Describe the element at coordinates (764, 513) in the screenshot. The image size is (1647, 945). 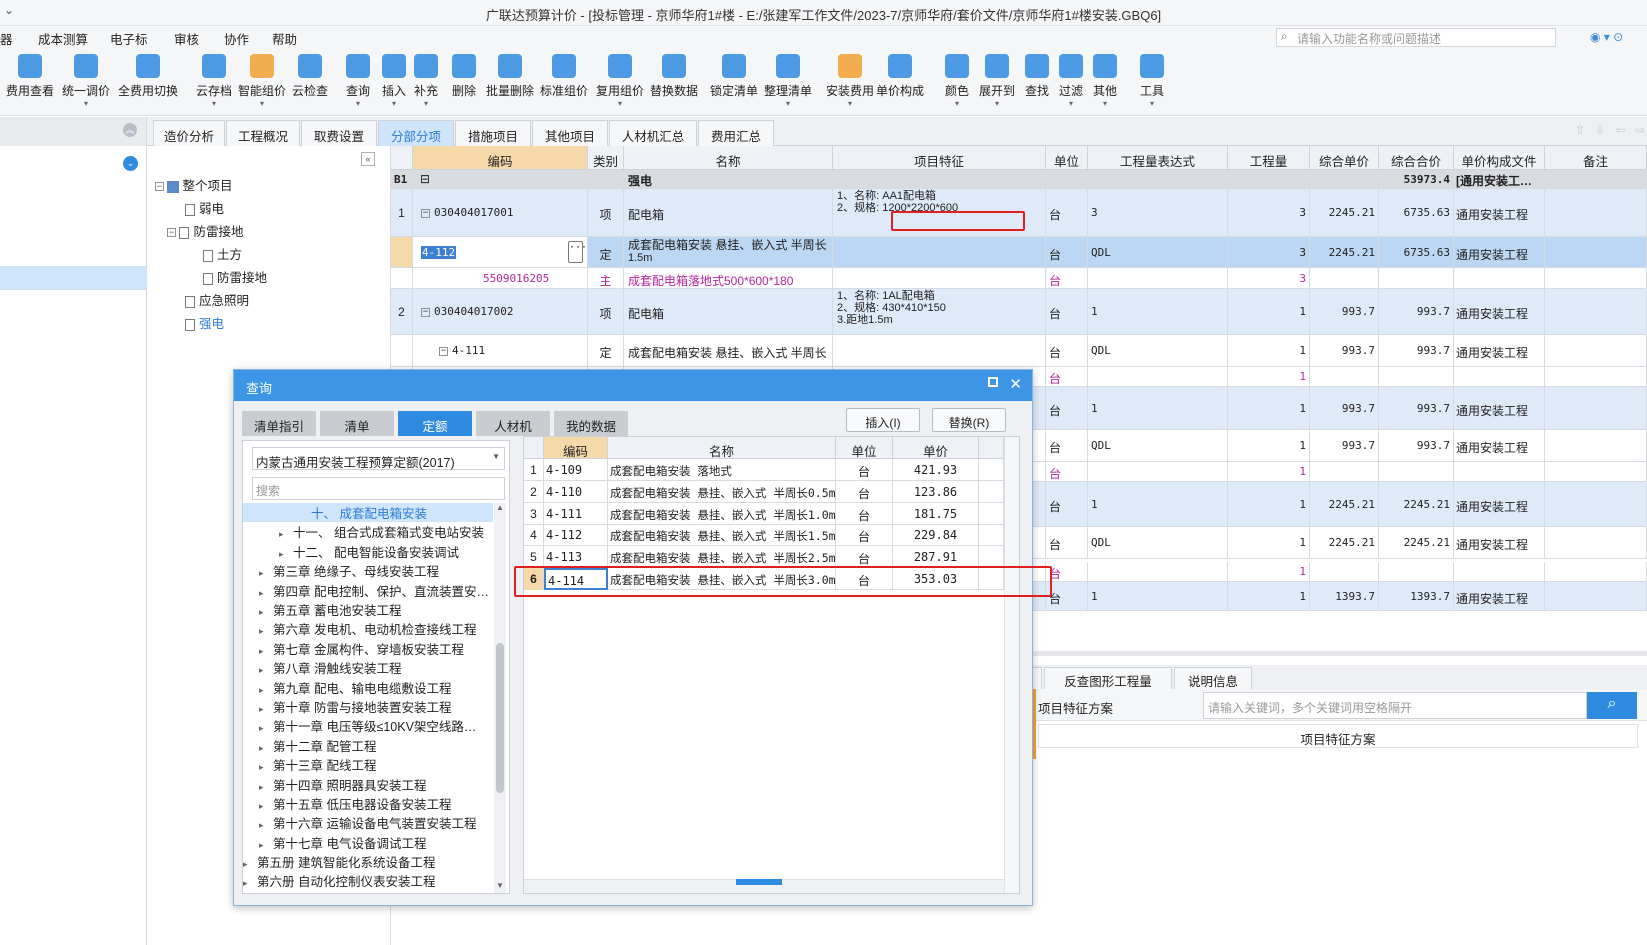
I see `quota-row: 3 4-111 成套配电箱安装 悬挂、嵌入式 半周长1.0m 台 181.75` at that location.